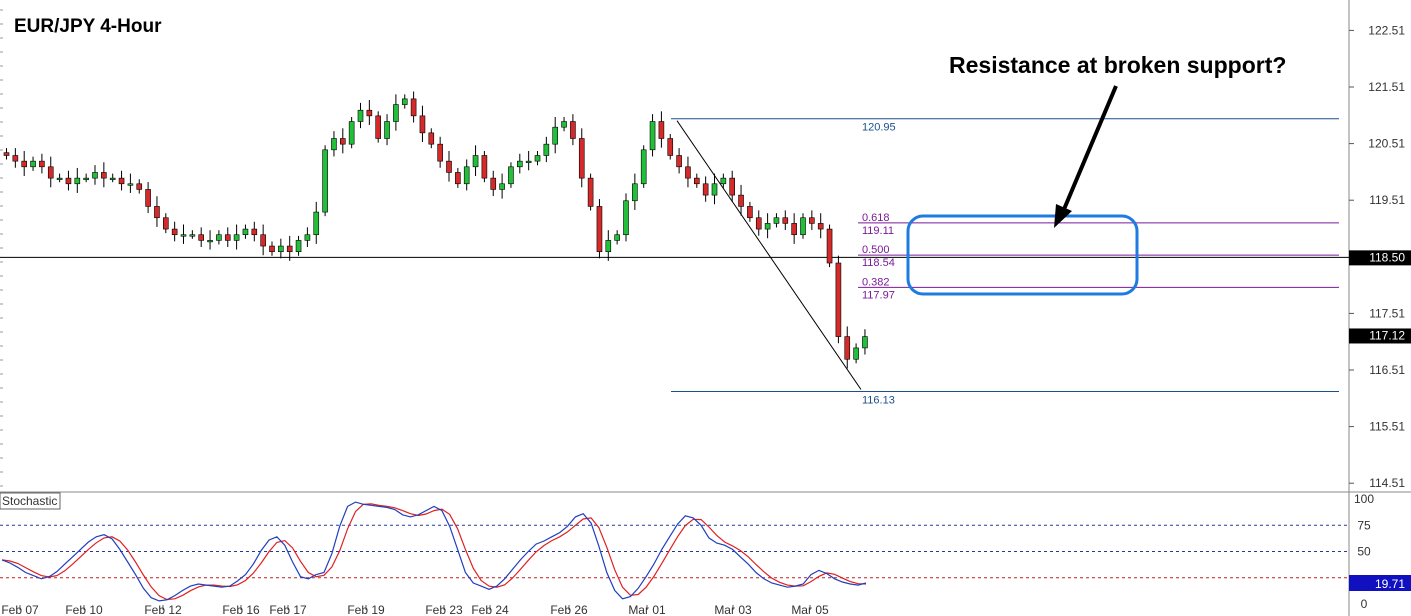 This screenshot has height=616, width=1411. Describe the element at coordinates (1364, 499) in the screenshot. I see `stochastic-tick-label: 100` at that location.